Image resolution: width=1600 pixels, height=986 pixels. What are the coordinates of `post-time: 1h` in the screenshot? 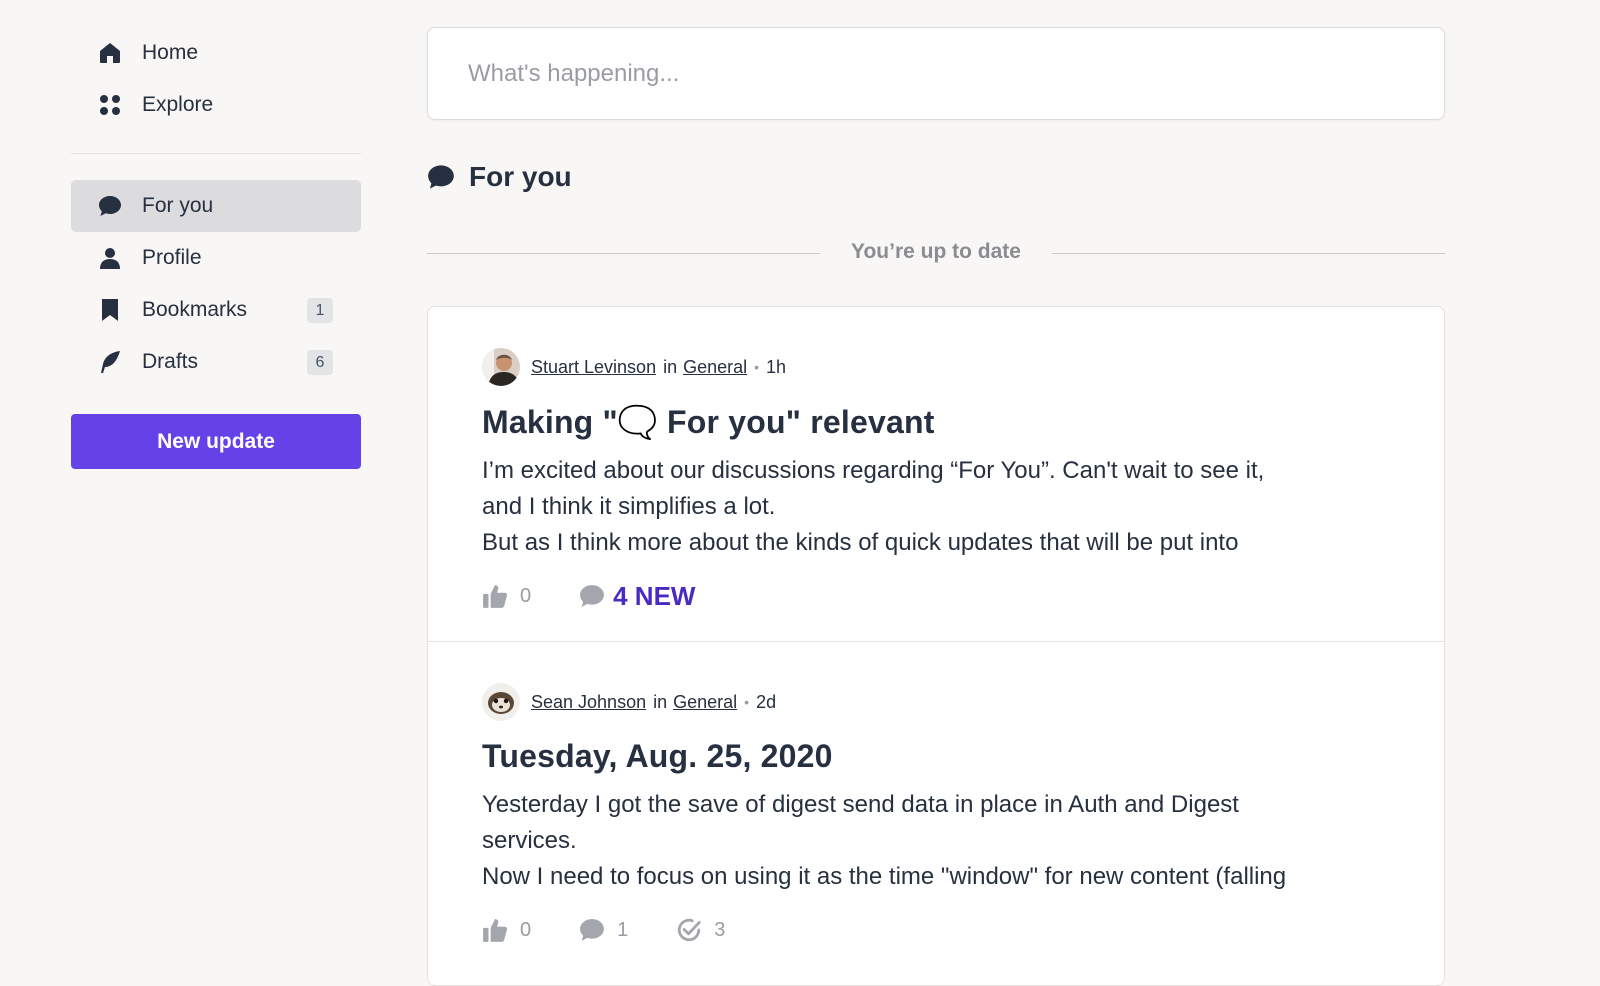 It's located at (776, 366).